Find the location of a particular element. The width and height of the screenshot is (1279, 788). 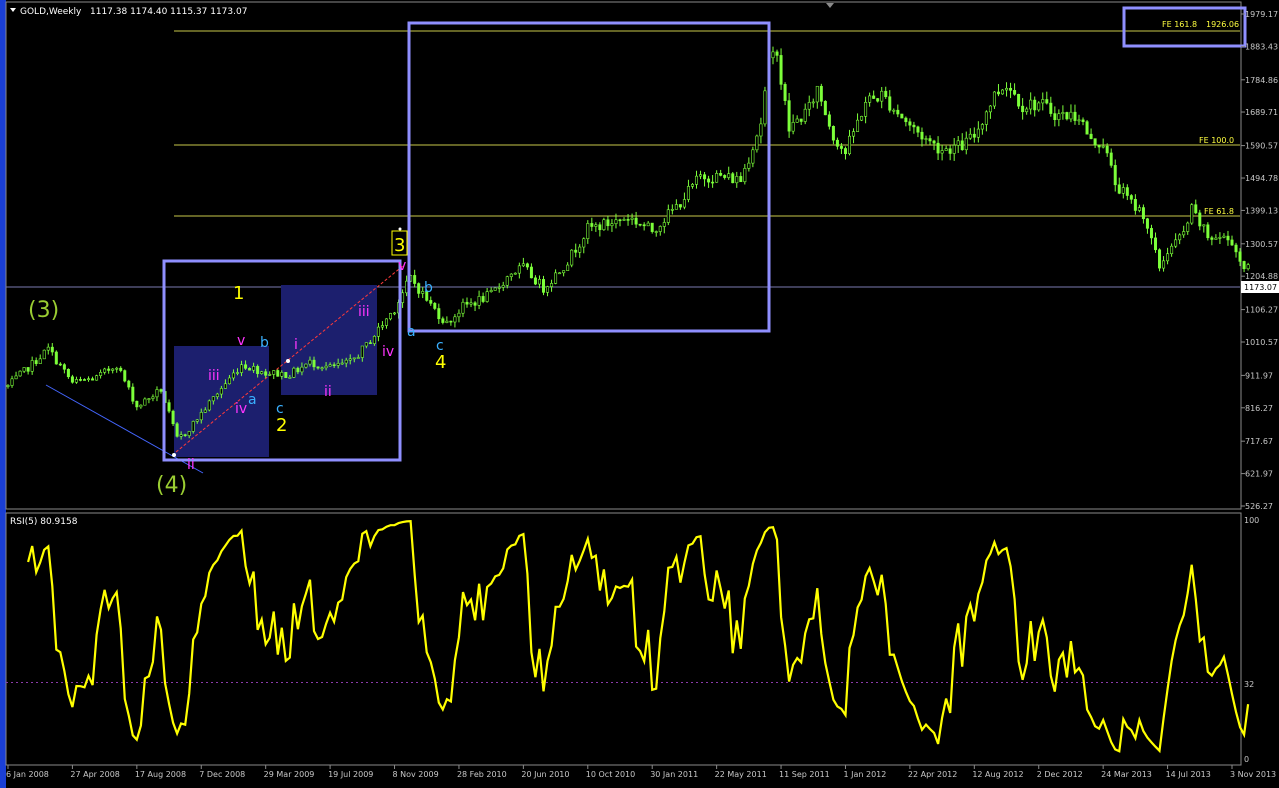

wave-label-b-b: b is located at coordinates (428, 288).